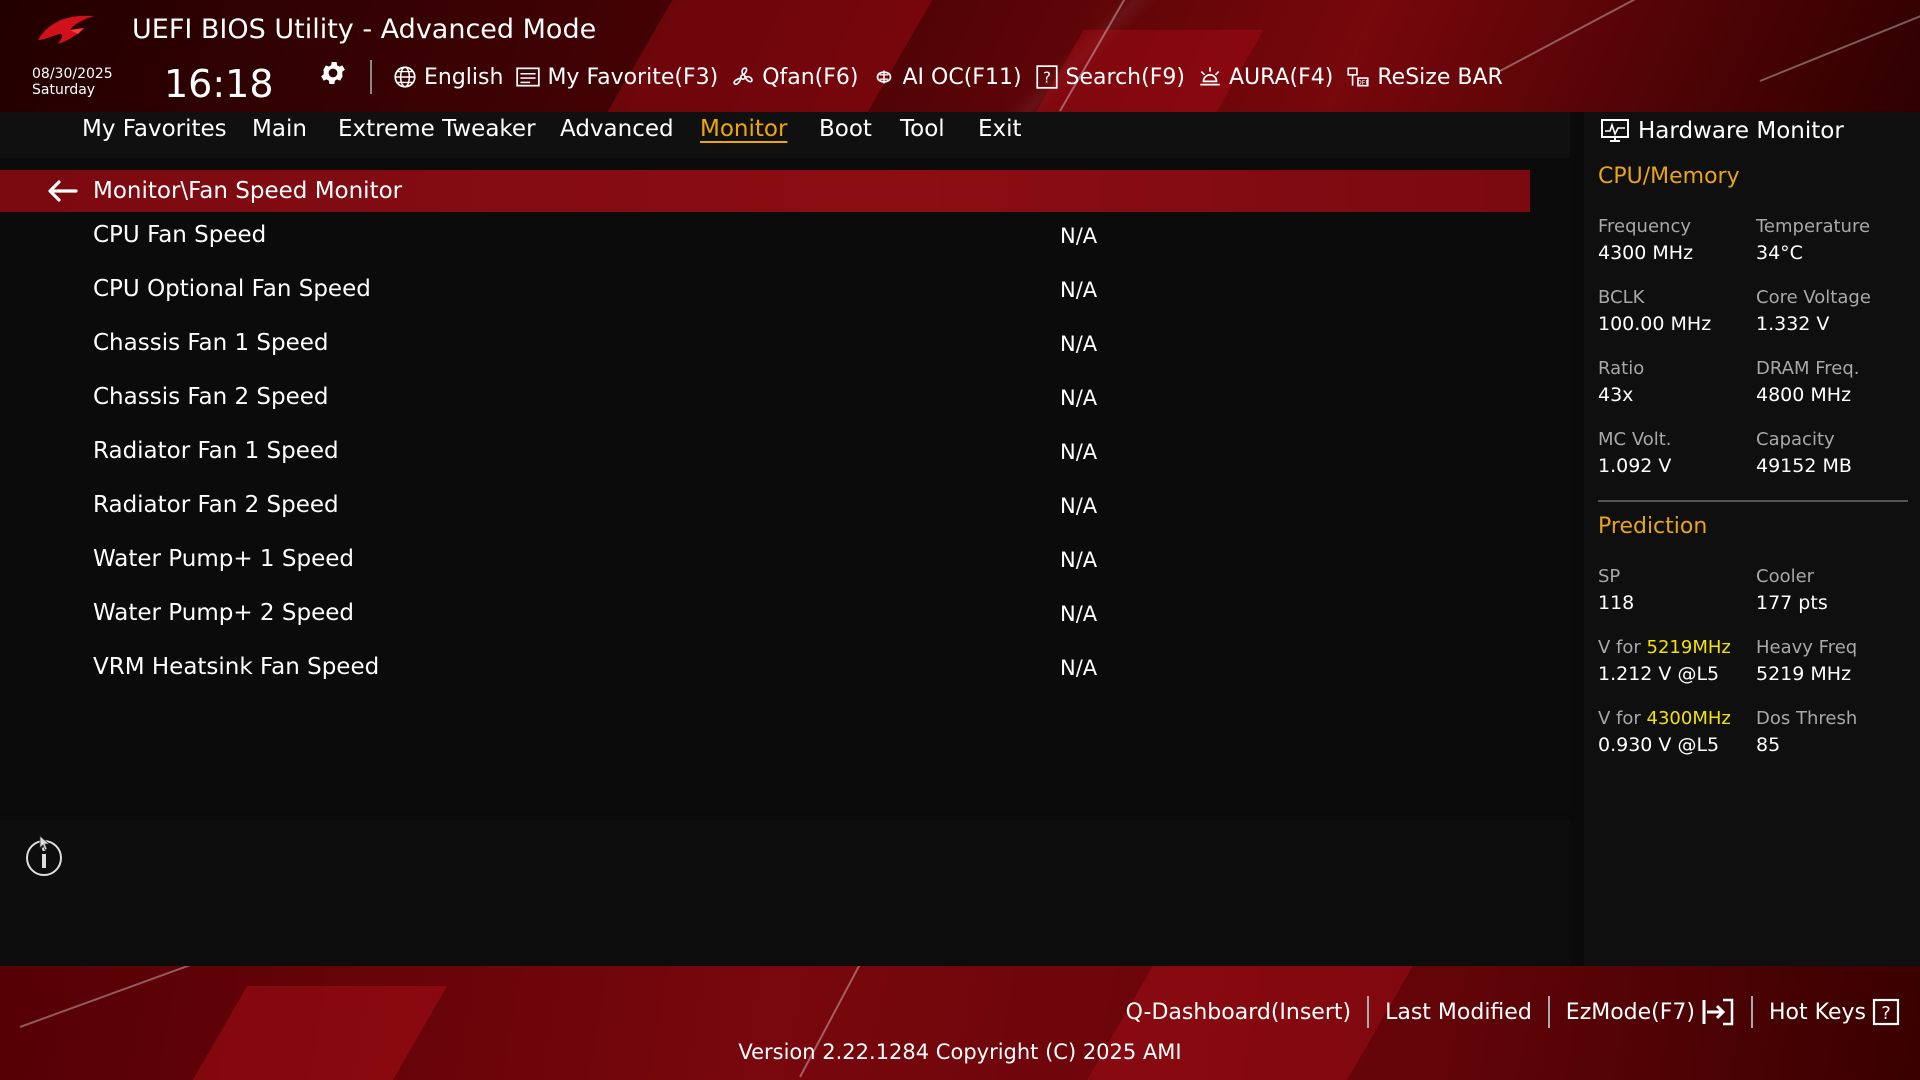  What do you see at coordinates (1000, 129) in the screenshot?
I see `tab-exit: Exit` at bounding box center [1000, 129].